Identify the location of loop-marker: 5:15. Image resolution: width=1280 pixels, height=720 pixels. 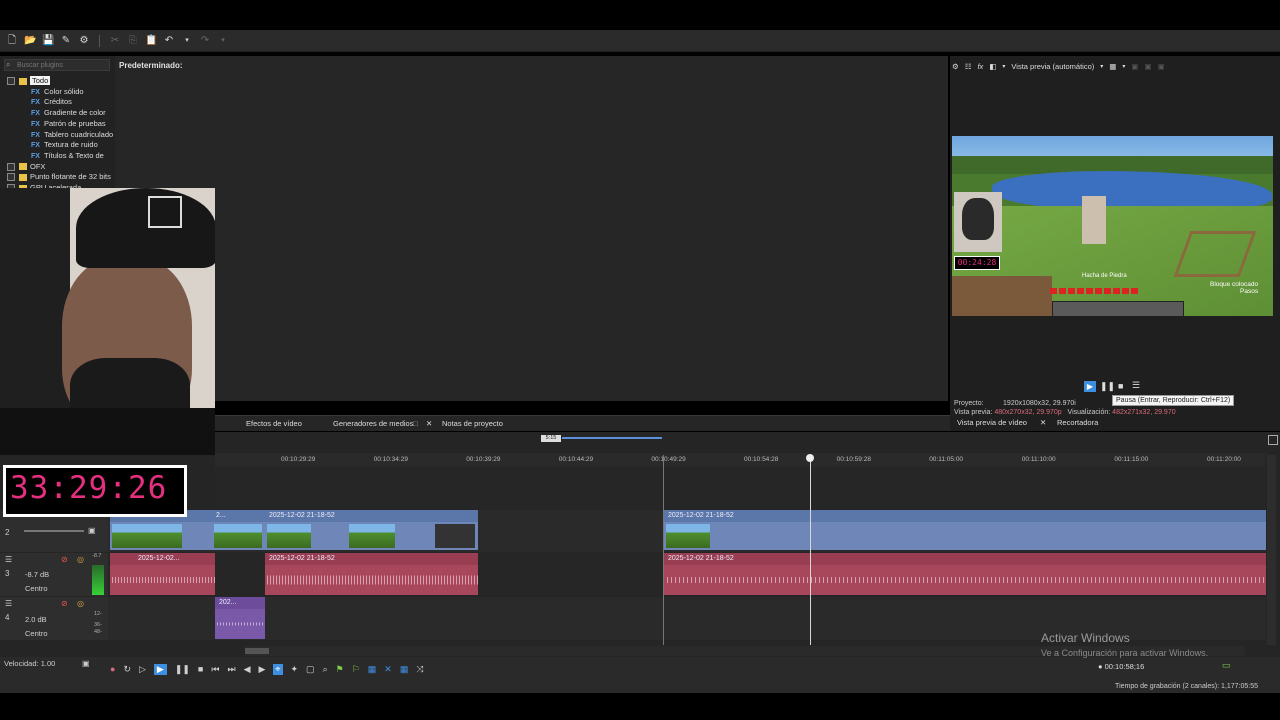
(551, 438).